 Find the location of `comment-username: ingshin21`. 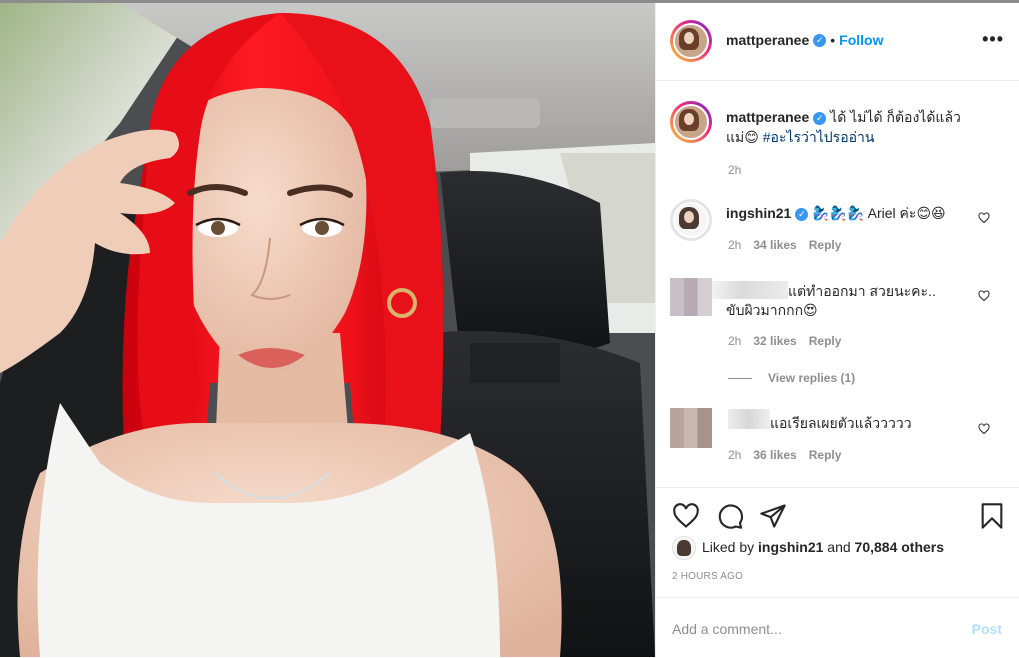

comment-username: ingshin21 is located at coordinates (758, 213).